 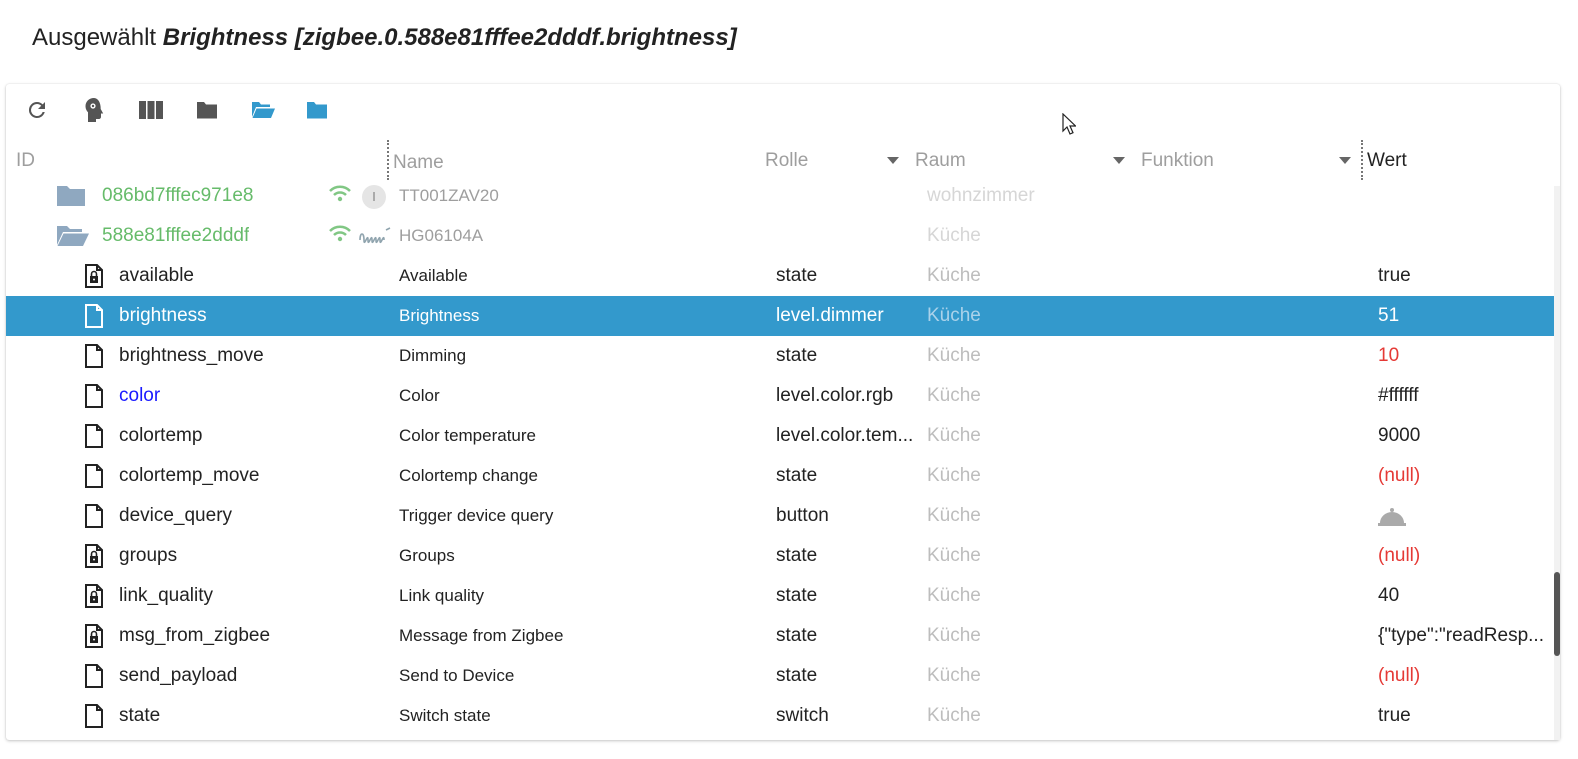 What do you see at coordinates (37, 110) in the screenshot?
I see `refresh-icon` at bounding box center [37, 110].